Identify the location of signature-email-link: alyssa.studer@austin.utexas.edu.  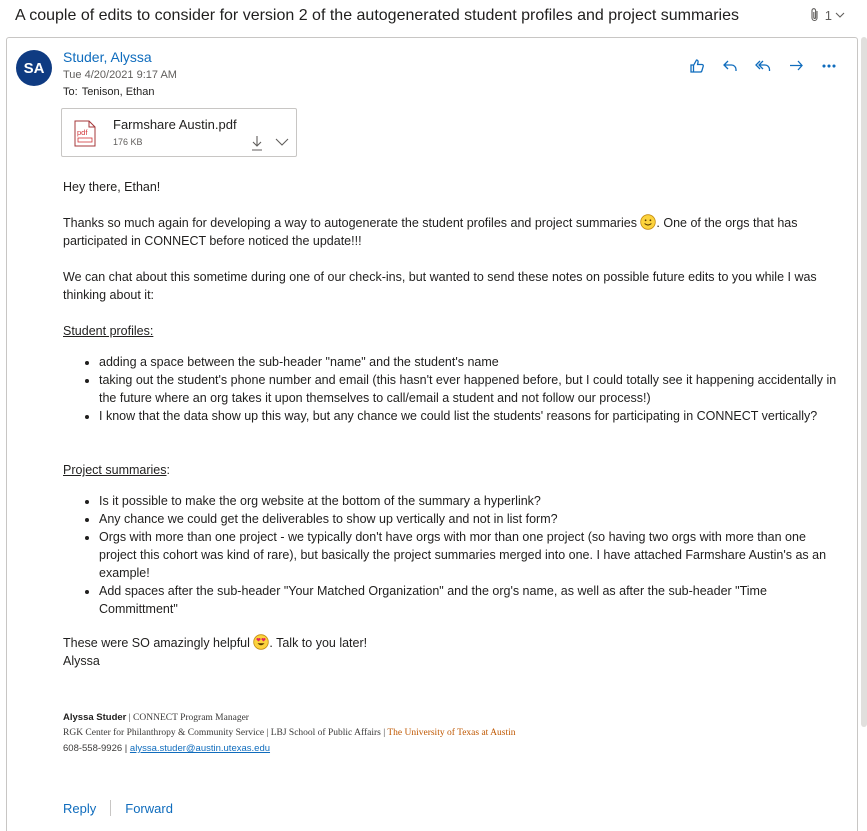
(200, 748).